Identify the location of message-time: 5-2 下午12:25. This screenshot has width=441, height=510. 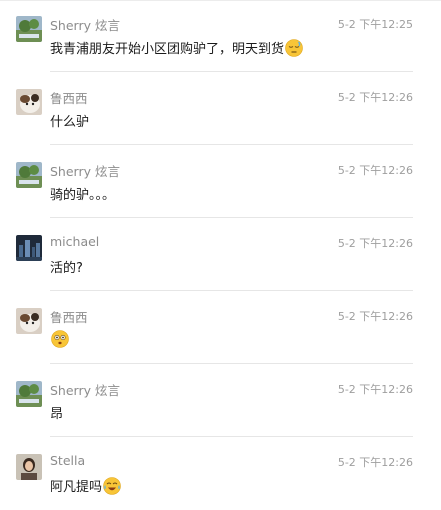
(375, 24).